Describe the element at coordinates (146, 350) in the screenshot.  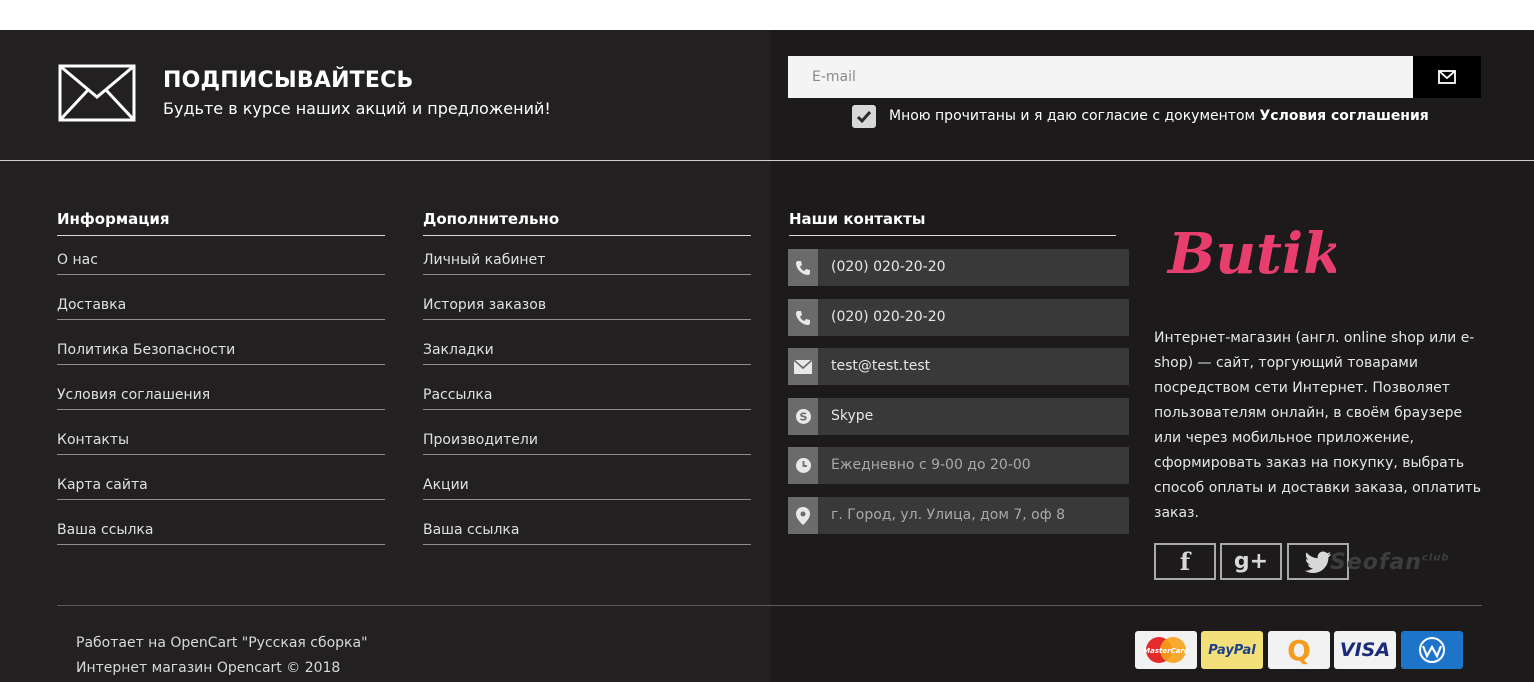
I see `info-link: Политика Безопасности` at that location.